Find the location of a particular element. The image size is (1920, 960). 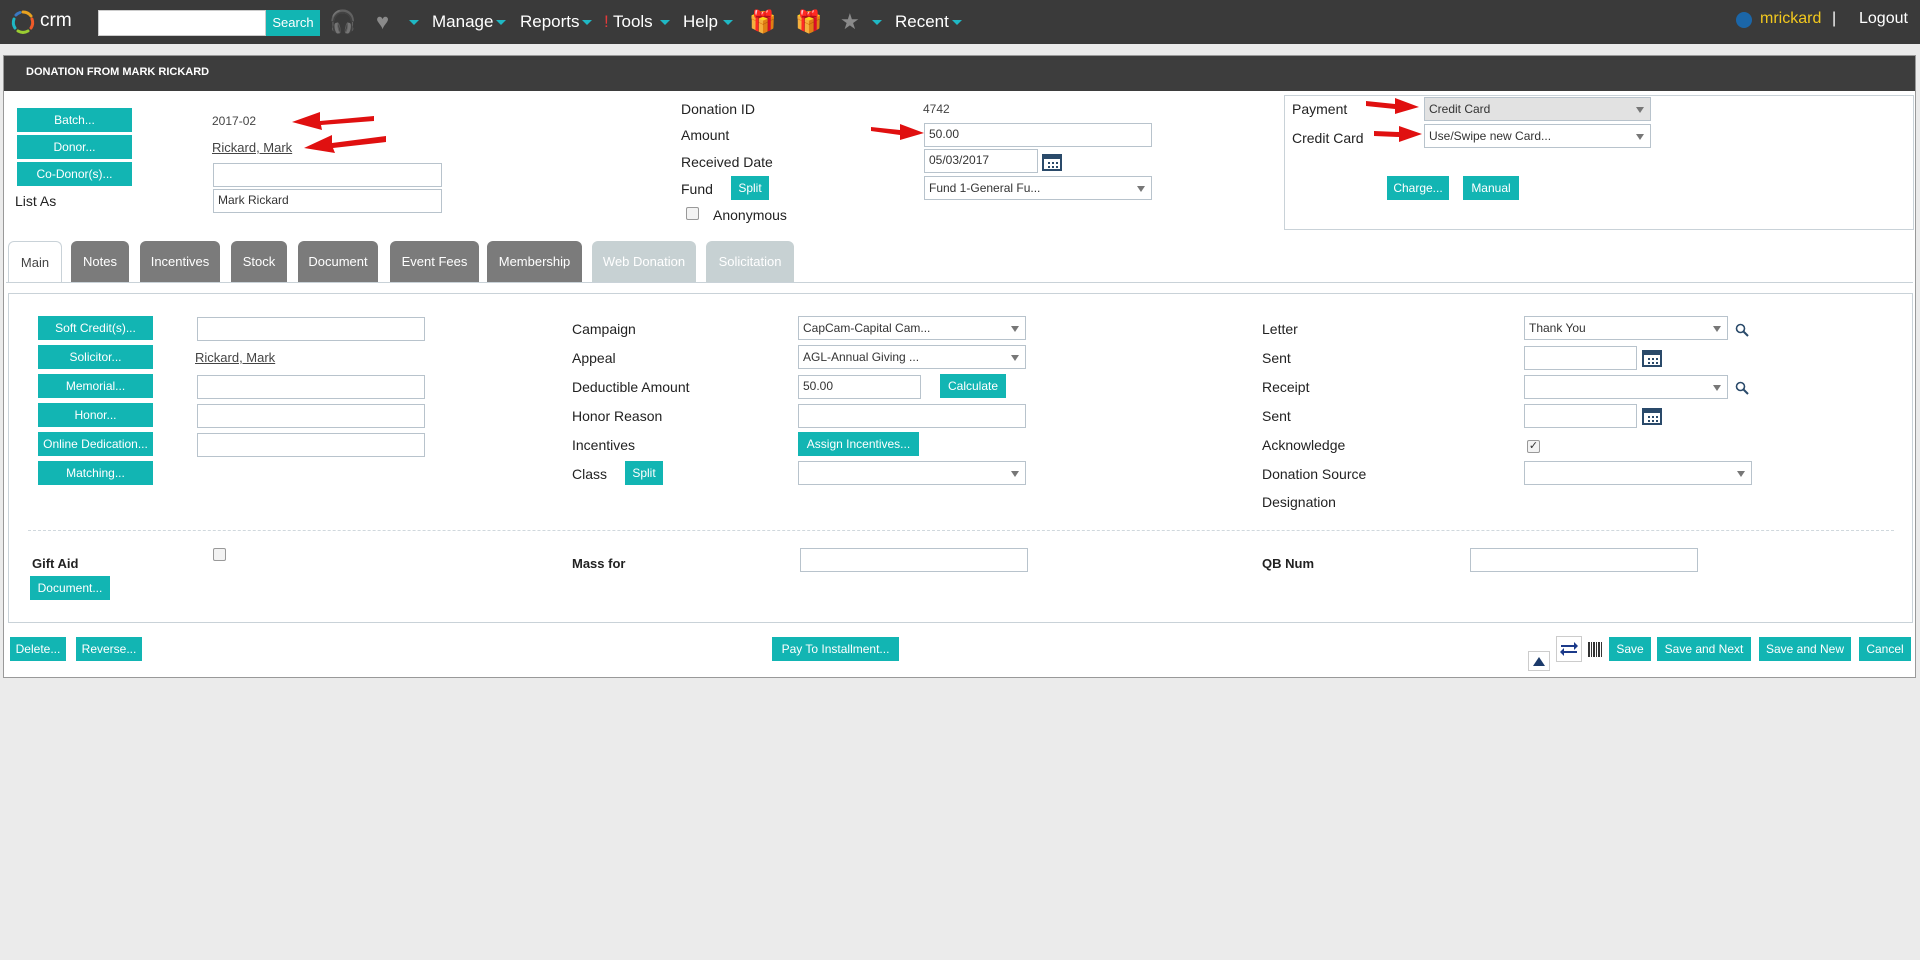

anonymous-checkbox is located at coordinates (692, 213).